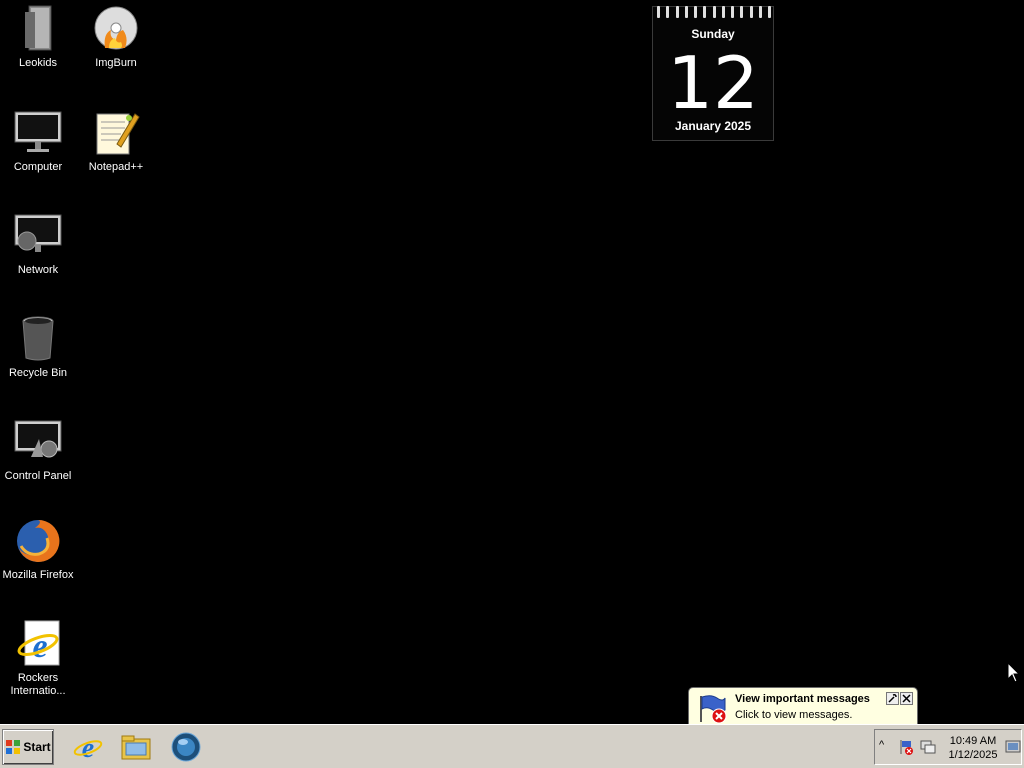  I want to click on windows-logo-icon, so click(13, 747).